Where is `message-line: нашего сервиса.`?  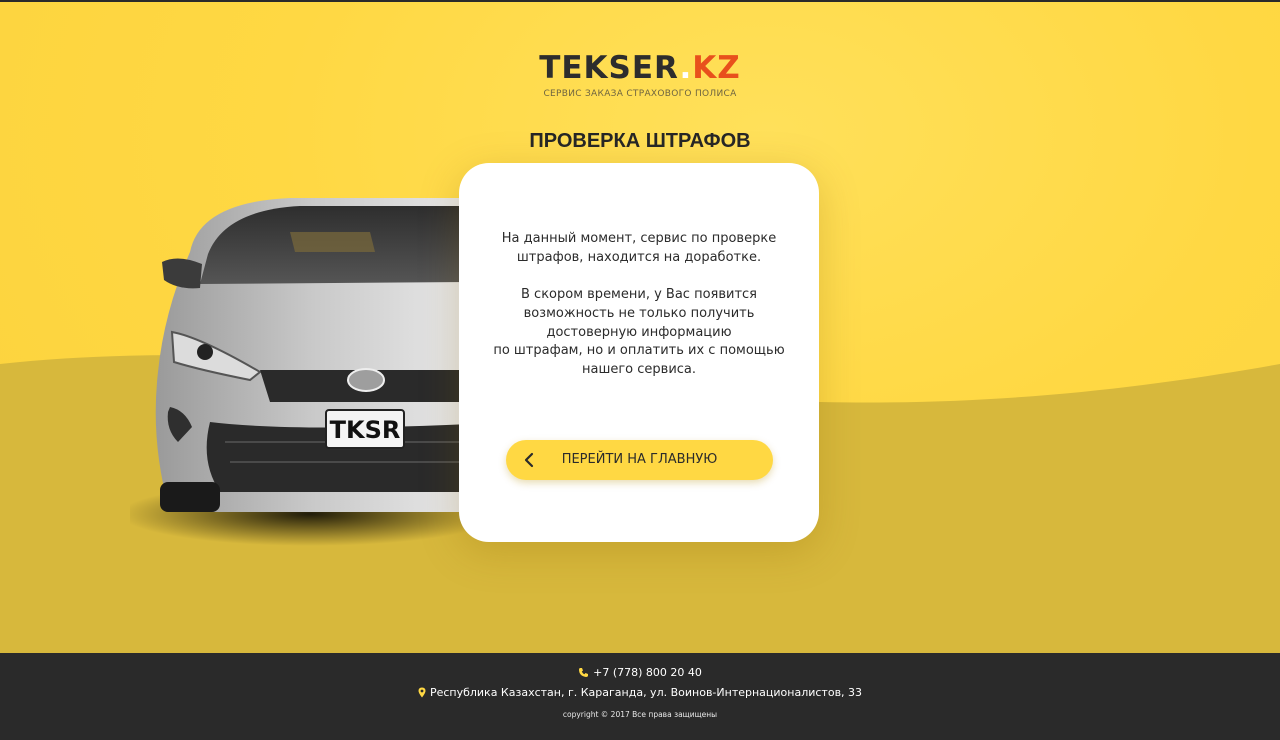 message-line: нашего сервиса. is located at coordinates (639, 369).